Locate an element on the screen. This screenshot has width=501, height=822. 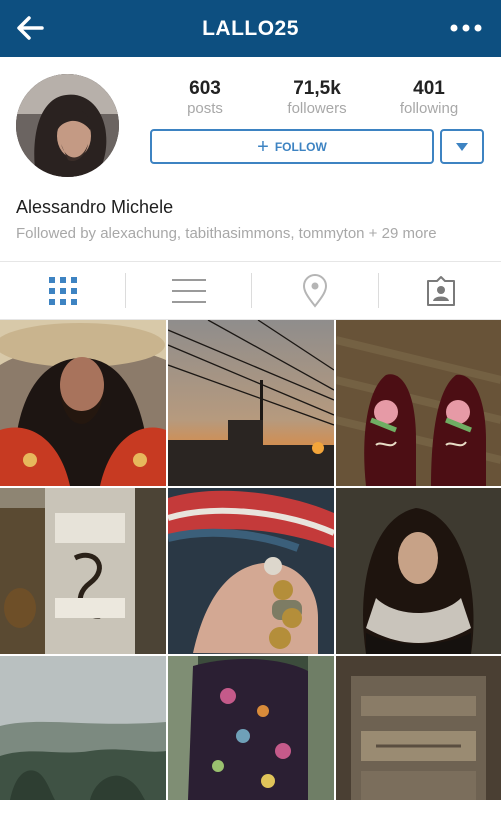
profile-view-tabs is located at coordinates (250, 290).